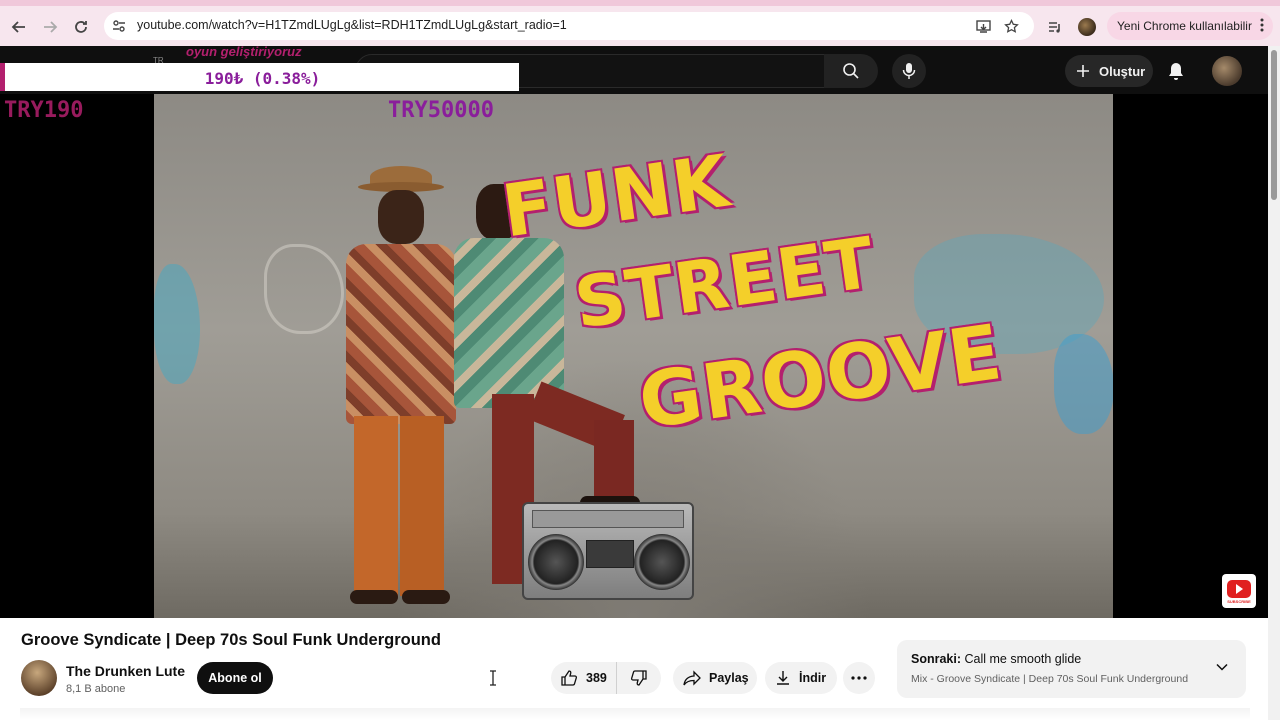 Image resolution: width=1280 pixels, height=720 pixels. I want to click on create-button: Oluştur, so click(1109, 71).